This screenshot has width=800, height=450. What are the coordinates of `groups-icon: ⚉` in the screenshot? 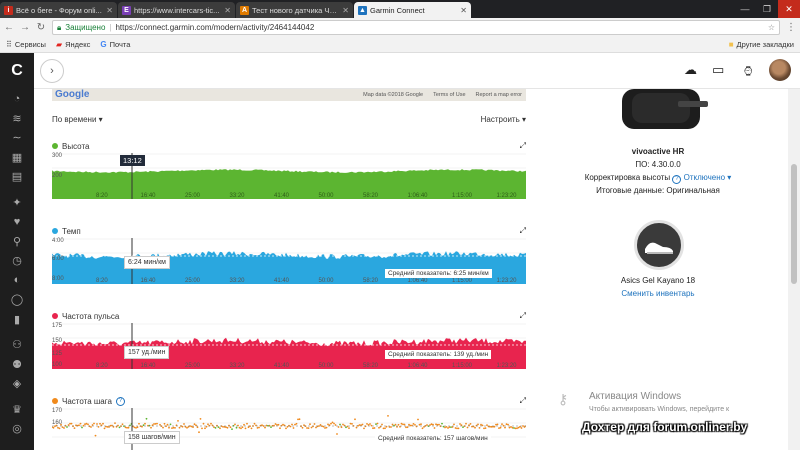 It's located at (17, 365).